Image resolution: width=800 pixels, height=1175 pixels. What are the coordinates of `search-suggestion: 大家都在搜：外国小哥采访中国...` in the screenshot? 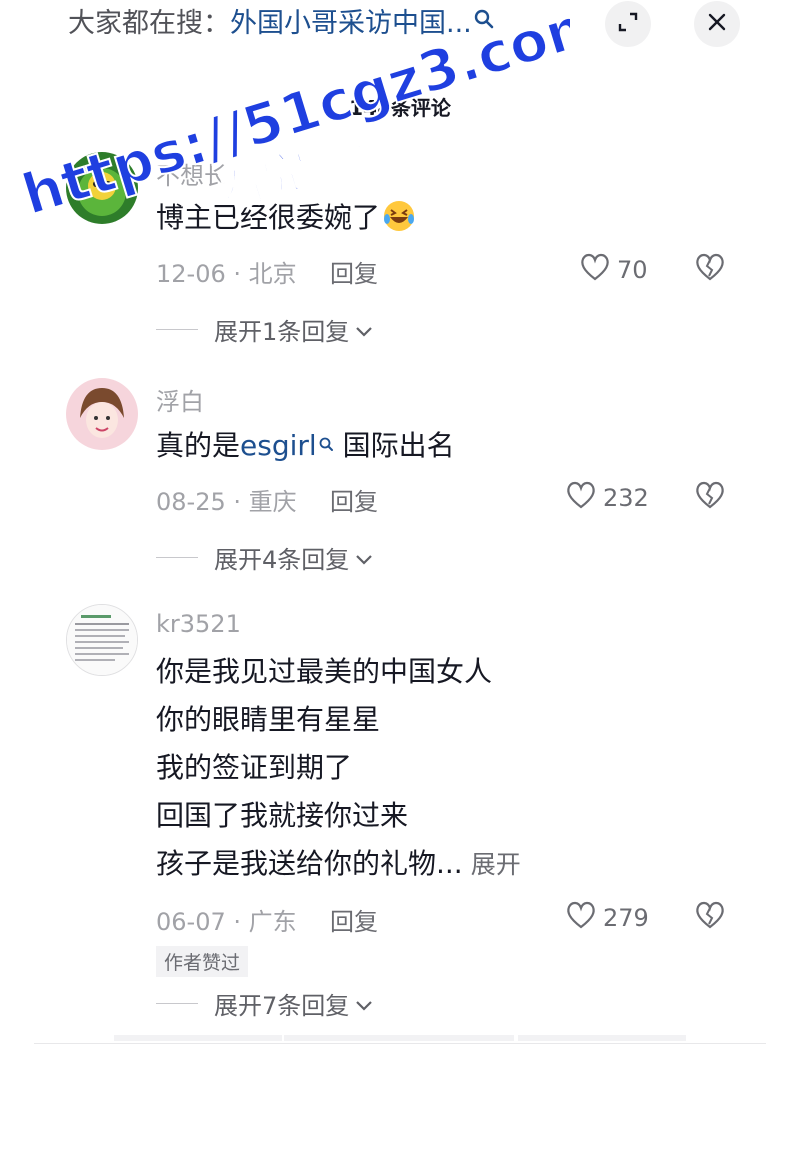 It's located at (281, 24).